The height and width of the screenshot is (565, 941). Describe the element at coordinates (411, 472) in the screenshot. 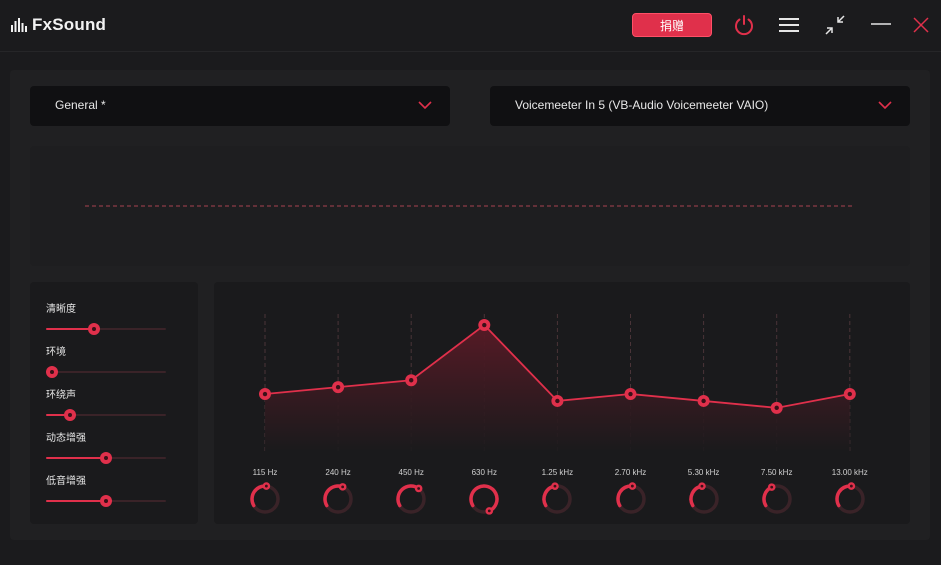

I see `eq-band-label: 450 Hz` at that location.